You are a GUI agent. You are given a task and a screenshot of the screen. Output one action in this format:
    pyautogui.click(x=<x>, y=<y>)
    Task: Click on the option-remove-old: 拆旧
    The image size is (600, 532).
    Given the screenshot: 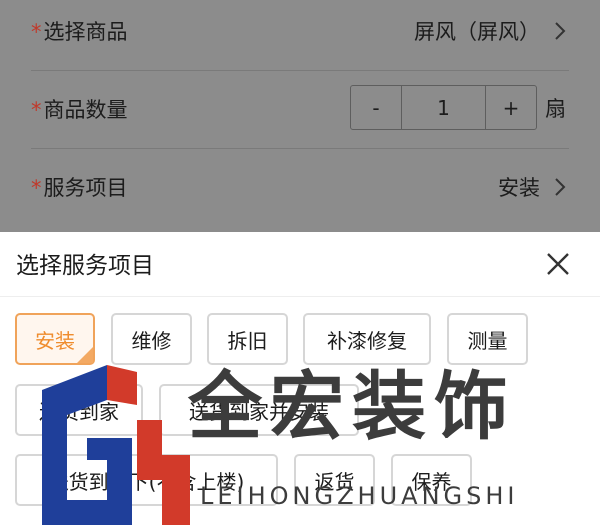 What is the action you would take?
    pyautogui.click(x=247, y=339)
    